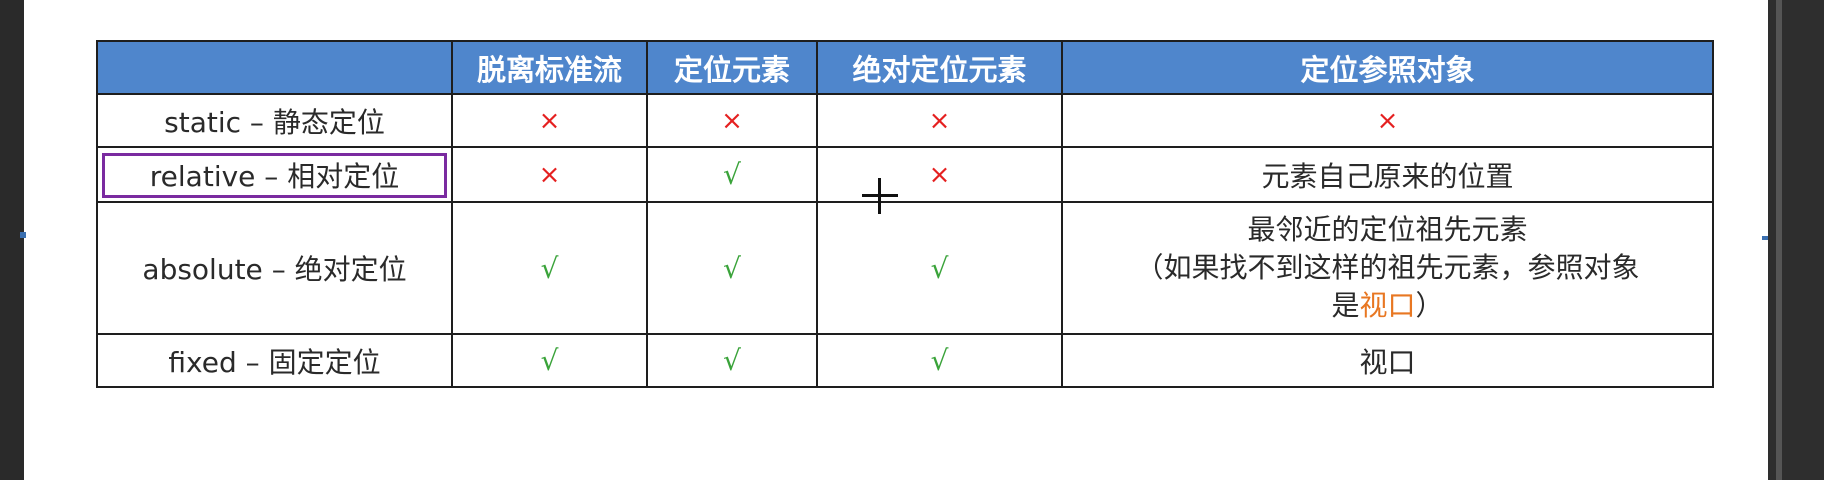 This screenshot has width=1824, height=480. Describe the element at coordinates (939, 67) in the screenshot. I see `header-absolutely-positioned: 绝对定位元素` at that location.